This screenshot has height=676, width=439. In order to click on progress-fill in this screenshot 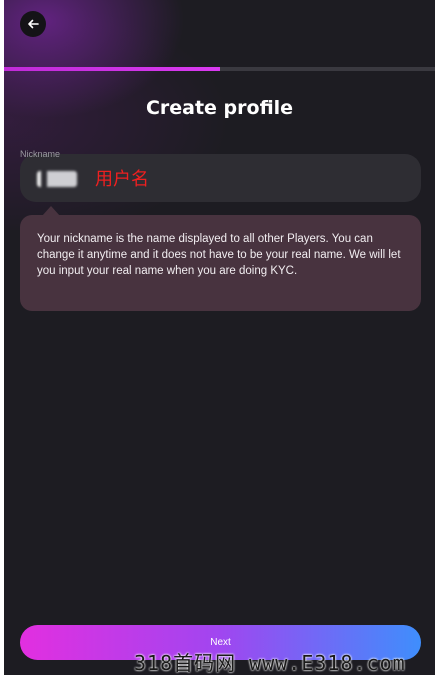, I will do `click(112, 69)`.